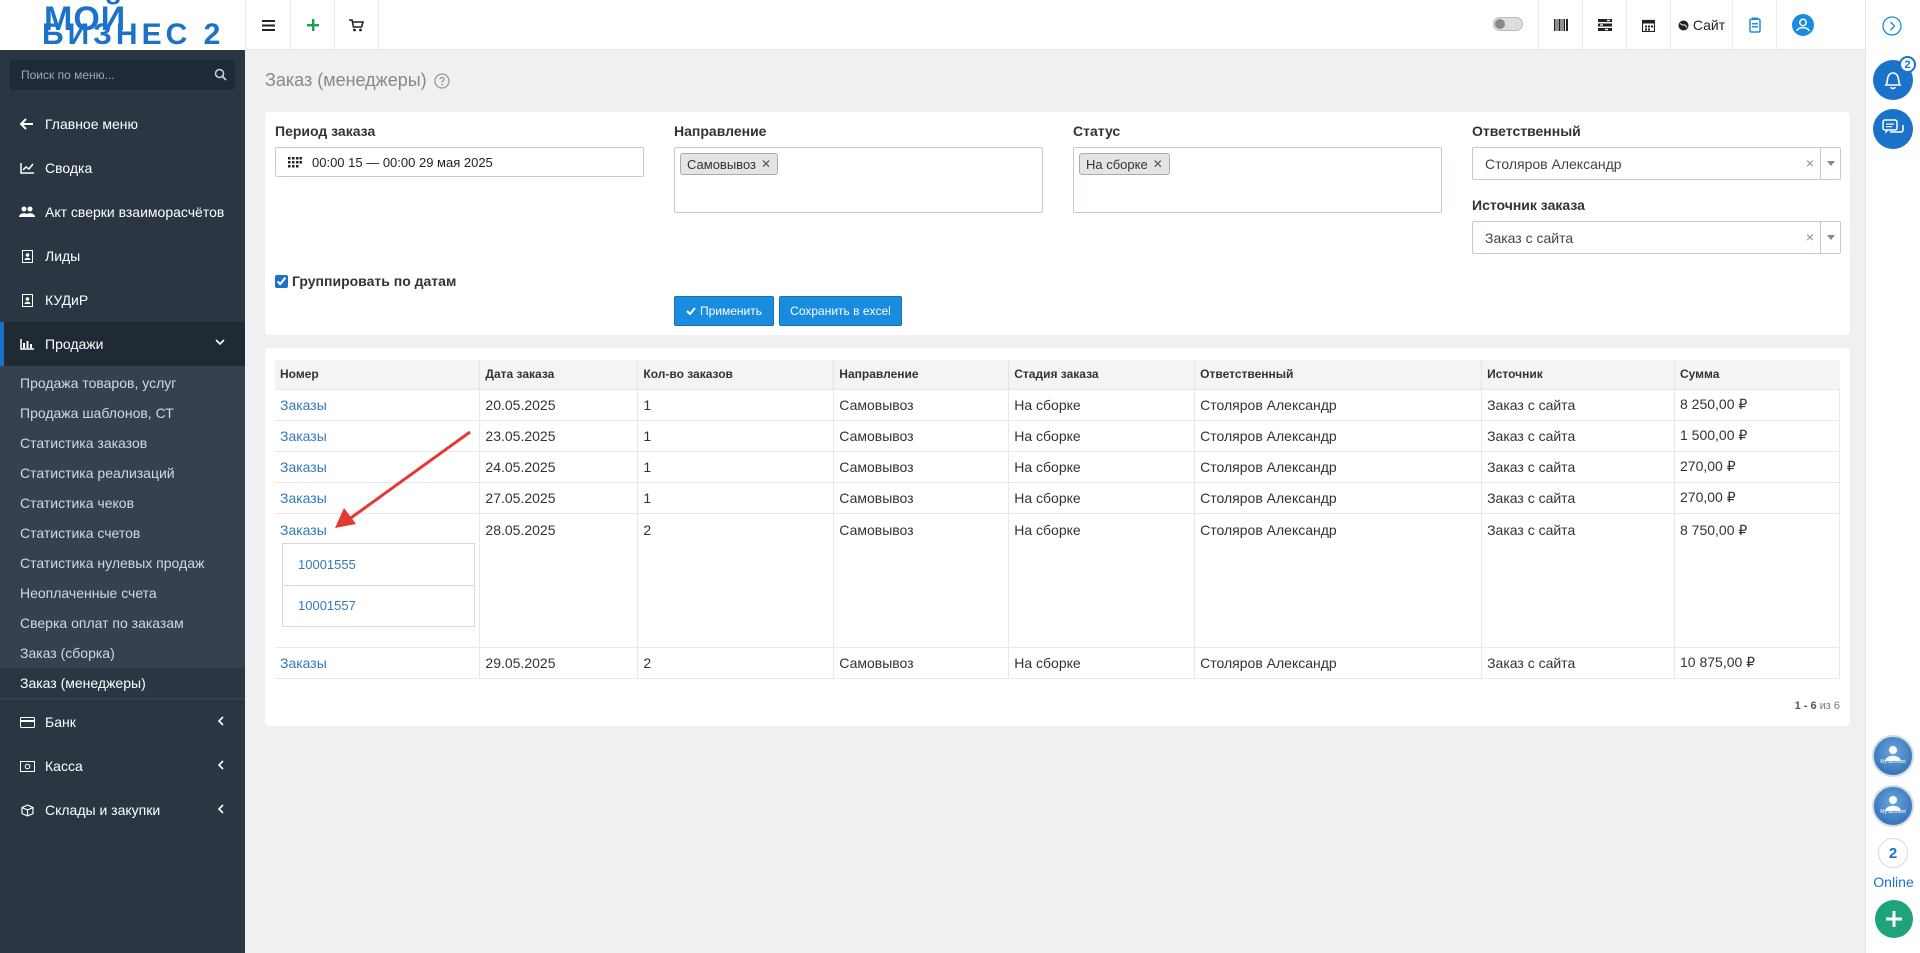  Describe the element at coordinates (840, 311) in the screenshot. I see `save-excel-button: Сохранить в excel` at that location.